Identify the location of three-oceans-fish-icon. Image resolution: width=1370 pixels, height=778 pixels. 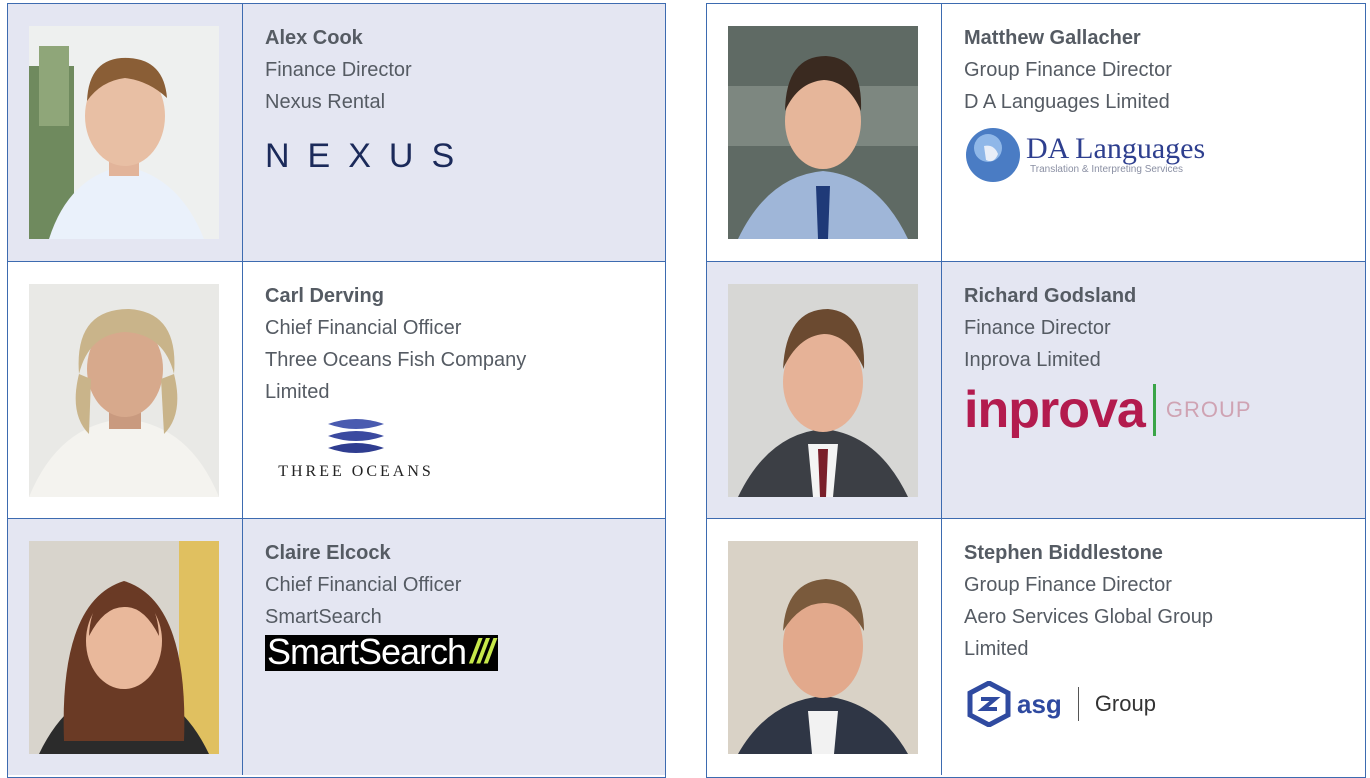
(356, 436).